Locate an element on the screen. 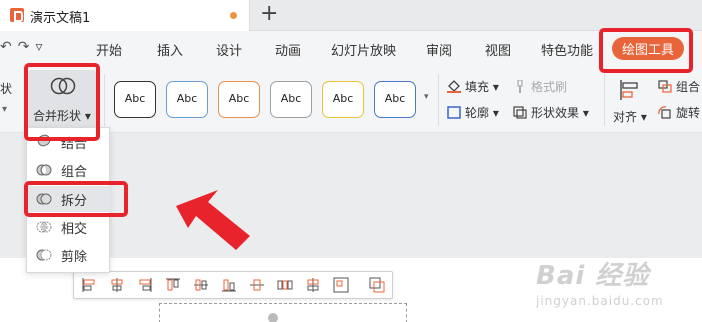  align-icon is located at coordinates (630, 90).